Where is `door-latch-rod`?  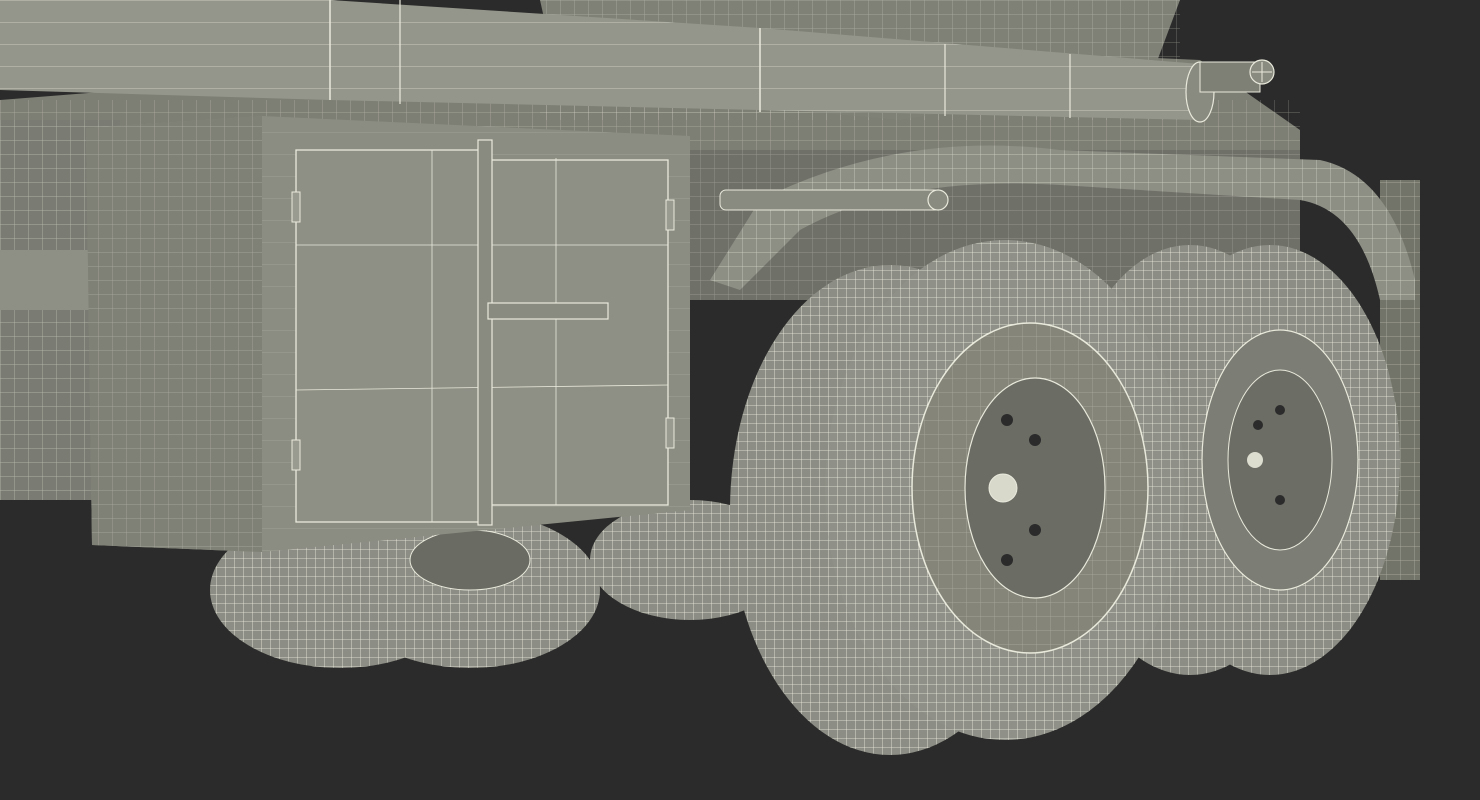
door-latch-rod is located at coordinates (485, 332).